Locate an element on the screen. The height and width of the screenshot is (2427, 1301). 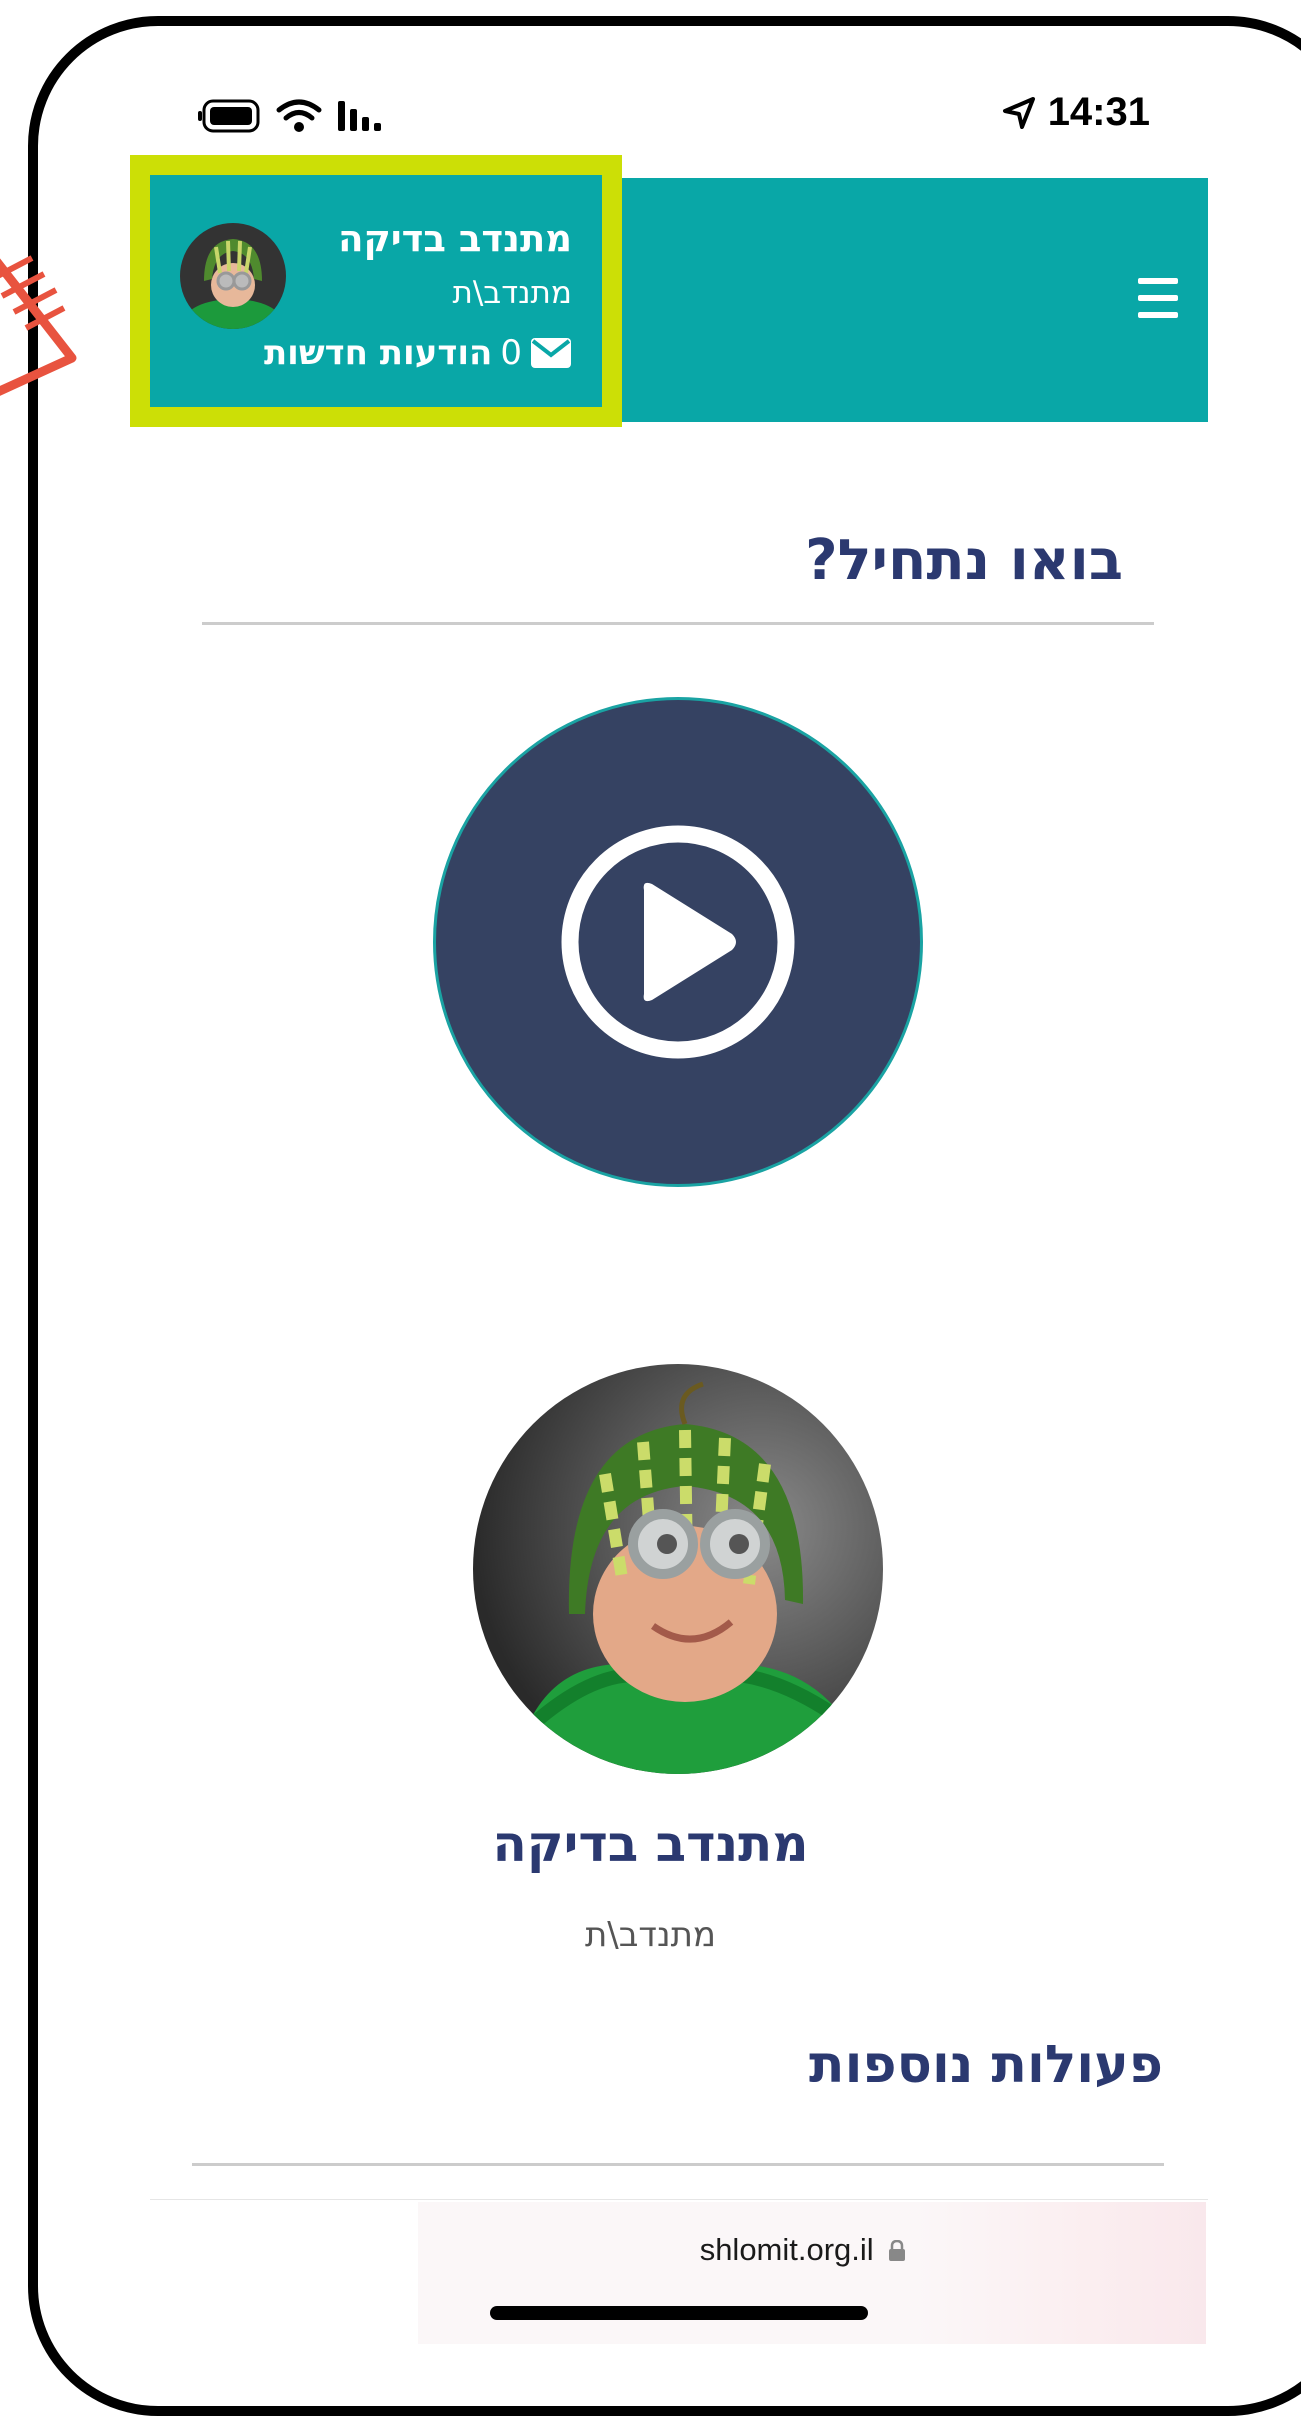
play-circle-icon is located at coordinates (678, 942).